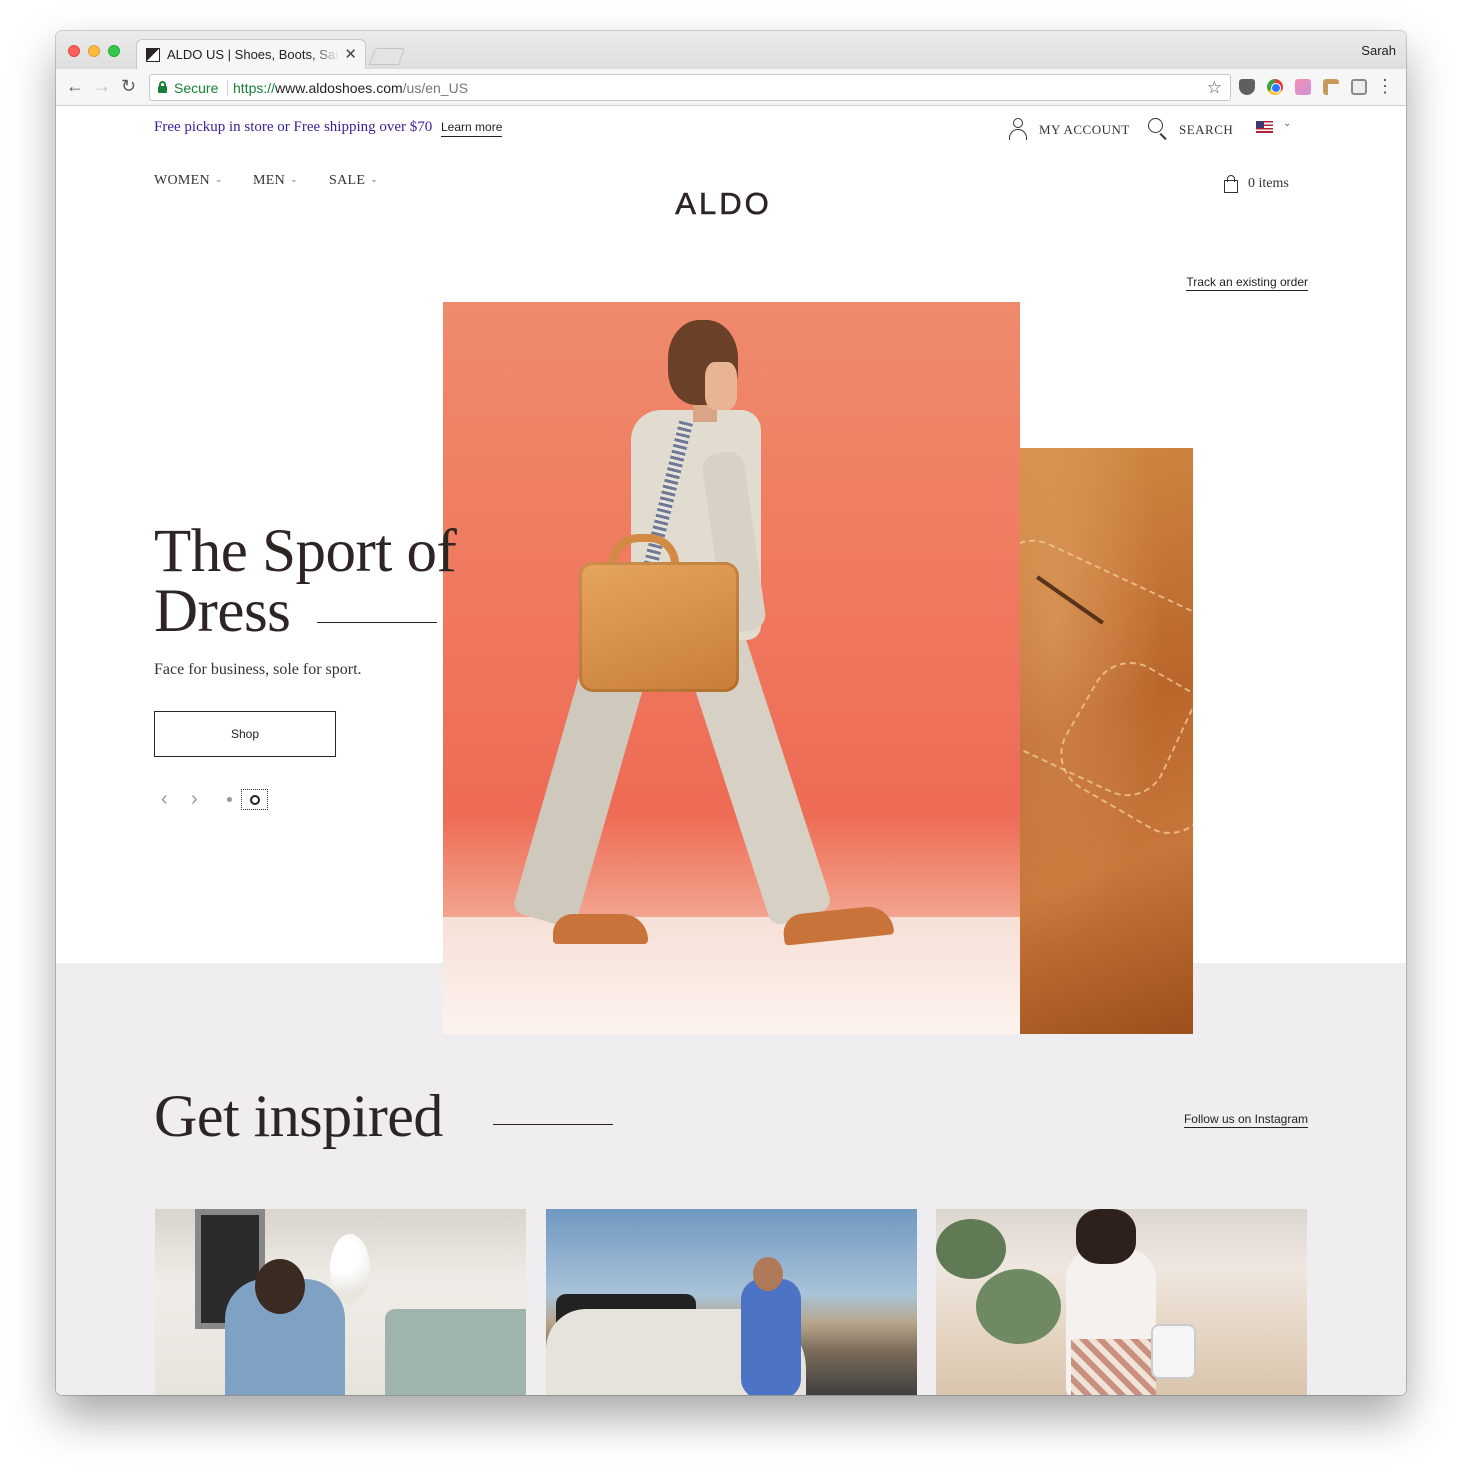  Describe the element at coordinates (254, 88) in the screenshot. I see `url-scheme: https://` at that location.